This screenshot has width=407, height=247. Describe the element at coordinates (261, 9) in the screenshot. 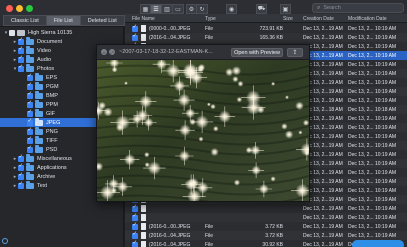

I see `cart-icon: ⛟` at that location.